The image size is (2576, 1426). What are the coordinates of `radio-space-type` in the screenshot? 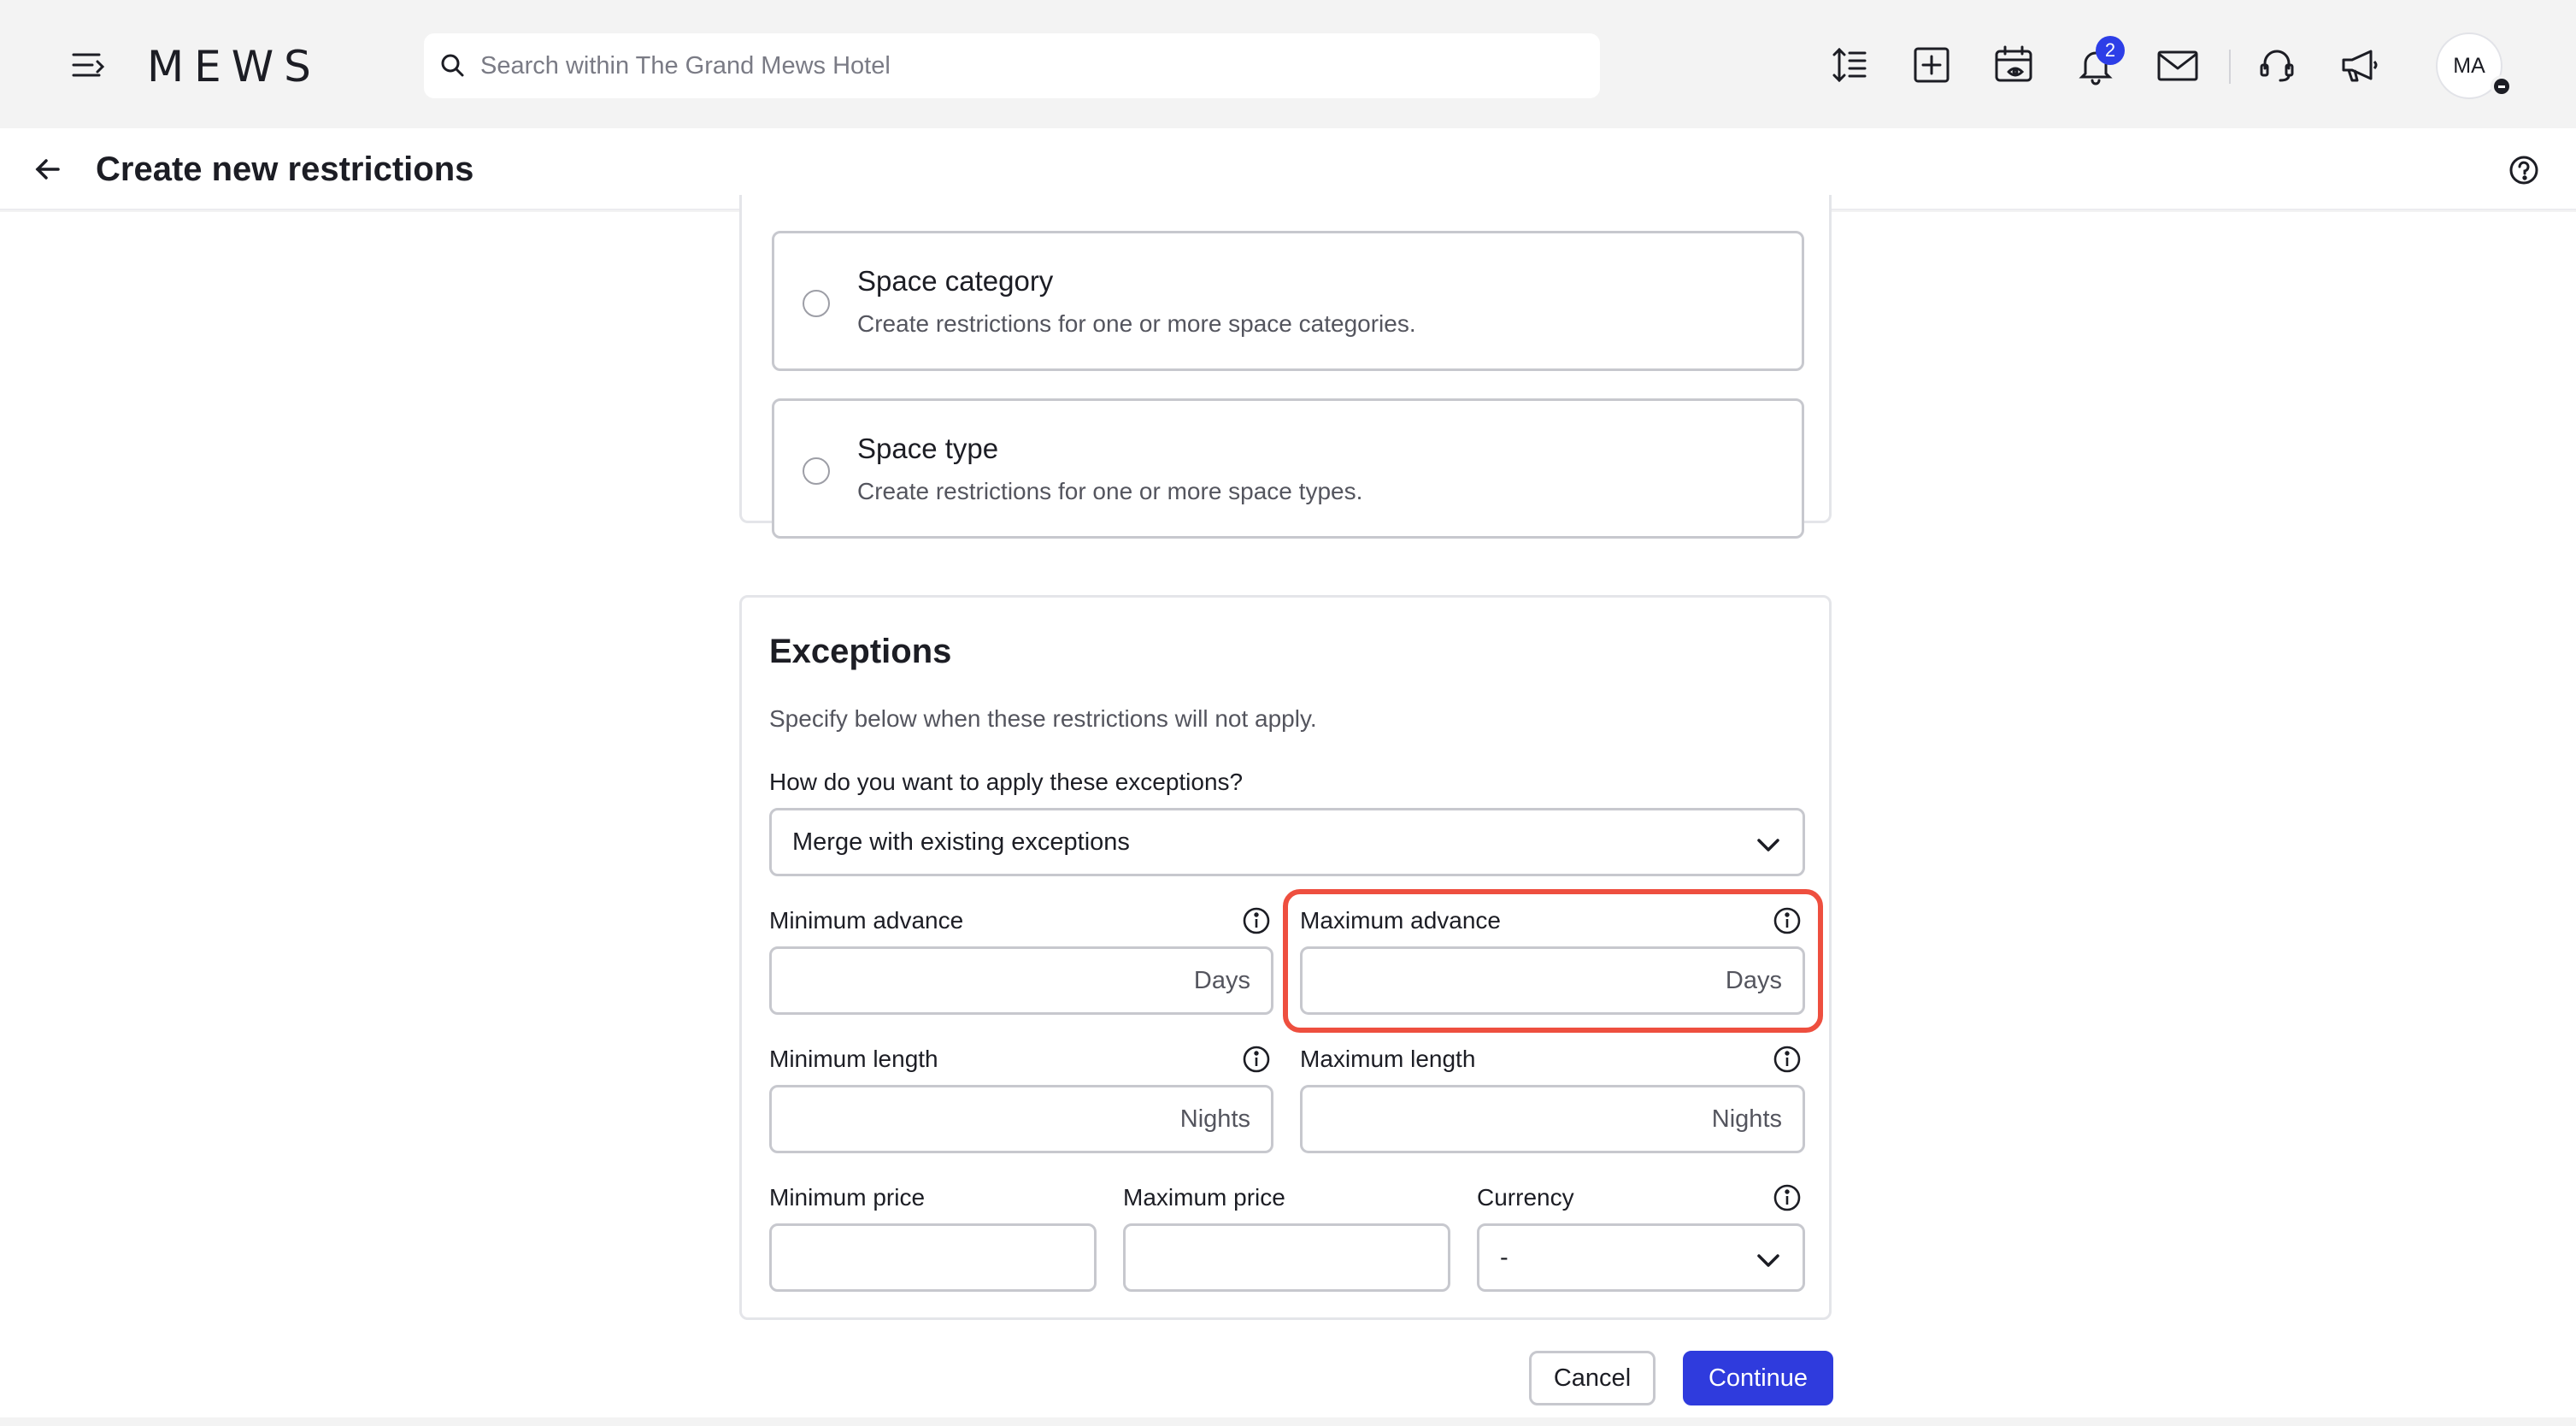 It's located at (816, 471).